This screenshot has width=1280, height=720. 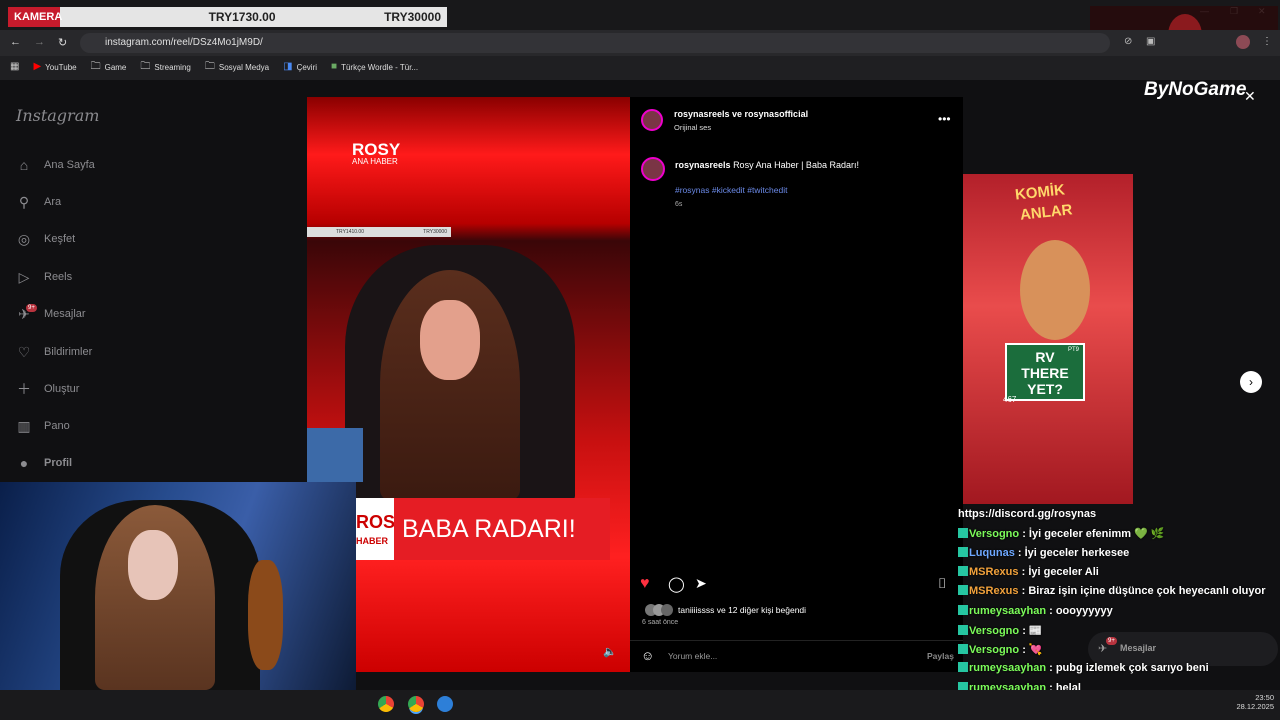 I want to click on caption-user: rosynasreels, so click(x=703, y=165).